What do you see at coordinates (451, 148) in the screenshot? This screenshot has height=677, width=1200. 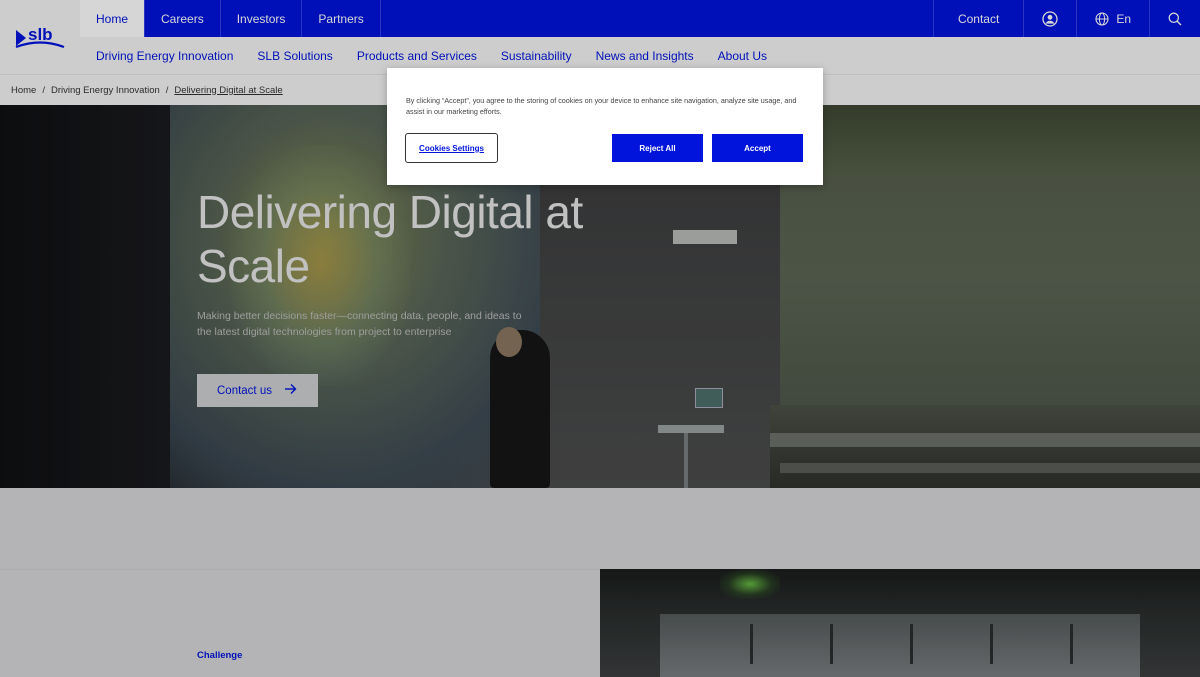 I see `cookies-settings-button: Cookies Settings` at bounding box center [451, 148].